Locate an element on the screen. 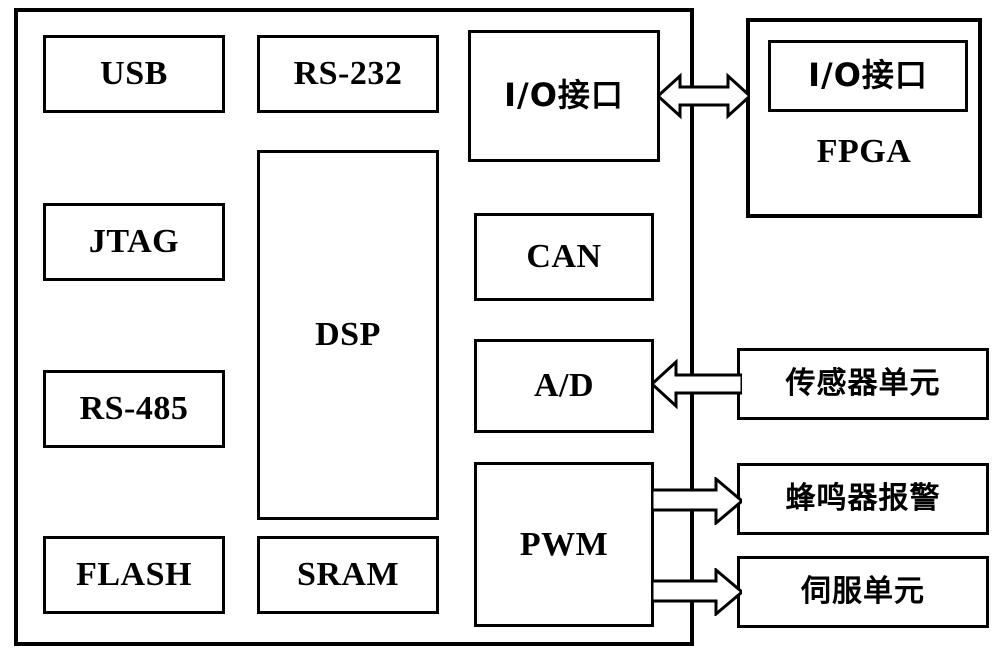 Image resolution: width=1000 pixels, height=654 pixels. fpga-board-label: FPGA is located at coordinates (864, 151).